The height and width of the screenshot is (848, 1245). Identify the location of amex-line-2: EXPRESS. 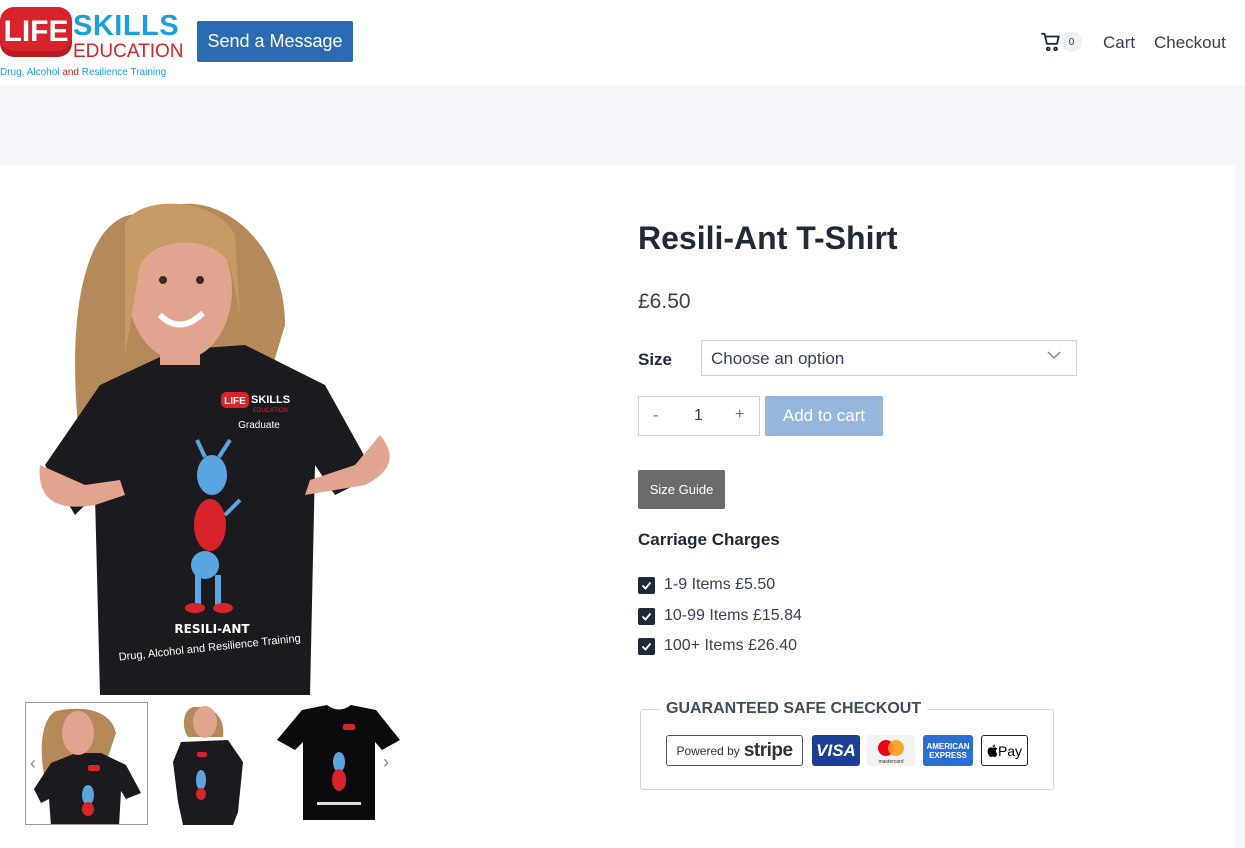
(948, 755).